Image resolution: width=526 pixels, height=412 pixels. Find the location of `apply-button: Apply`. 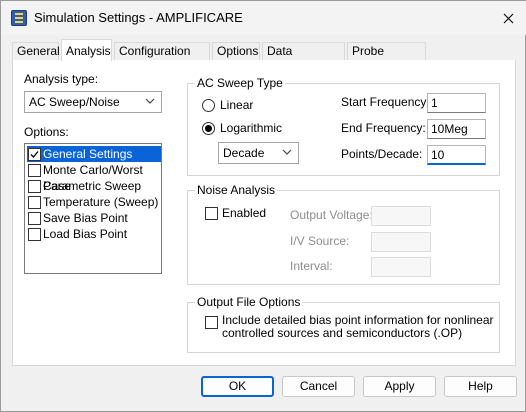

apply-button: Apply is located at coordinates (399, 386).